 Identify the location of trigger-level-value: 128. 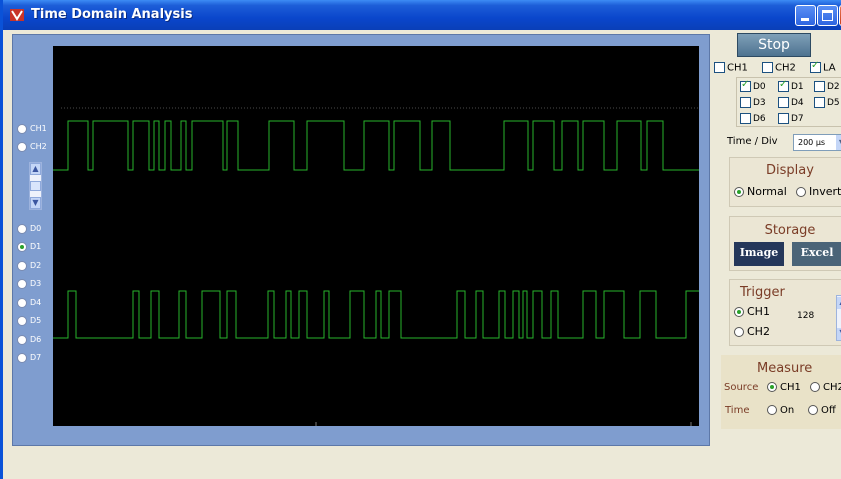
(806, 316).